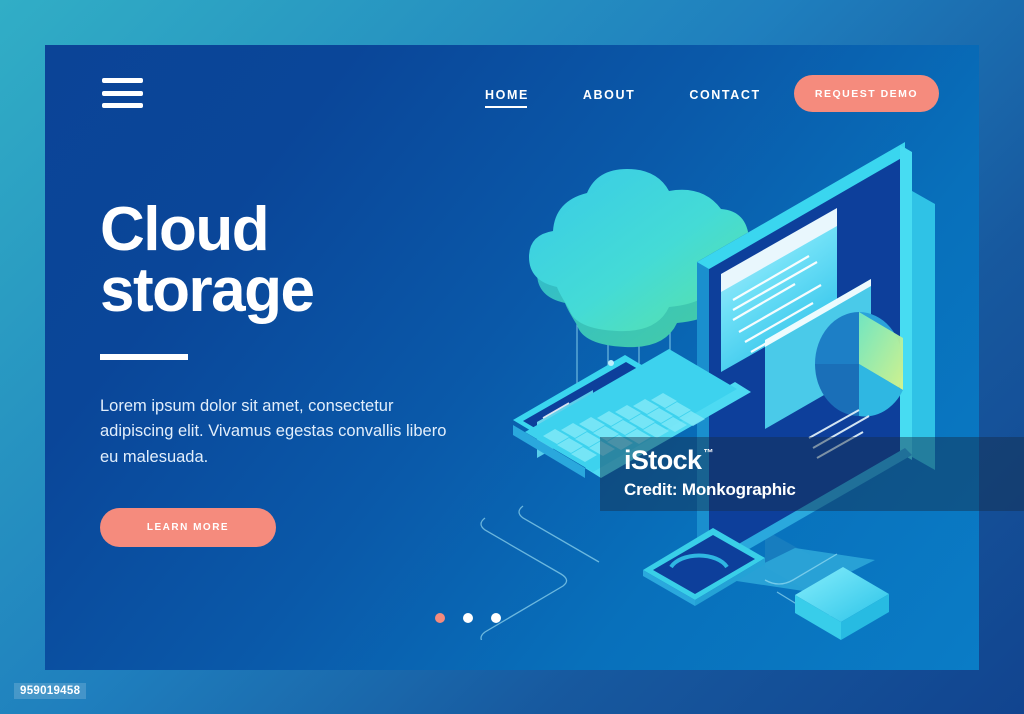  What do you see at coordinates (609, 98) in the screenshot?
I see `nav-item-about: ABOUT` at bounding box center [609, 98].